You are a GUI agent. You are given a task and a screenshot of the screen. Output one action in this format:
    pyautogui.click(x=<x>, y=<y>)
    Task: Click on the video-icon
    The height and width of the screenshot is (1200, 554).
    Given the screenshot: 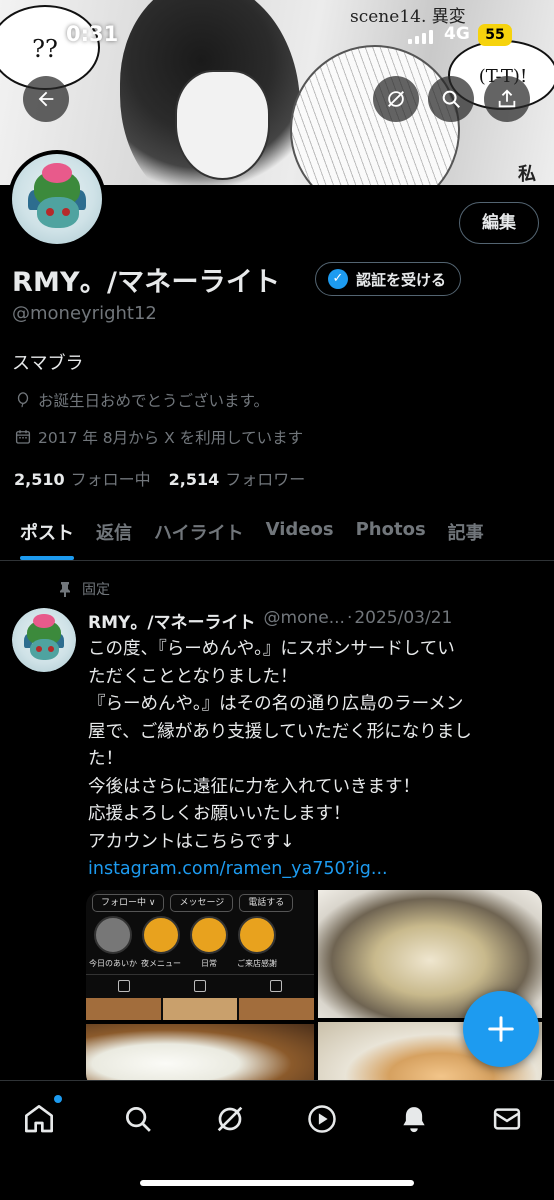 What is the action you would take?
    pyautogui.click(x=322, y=1119)
    